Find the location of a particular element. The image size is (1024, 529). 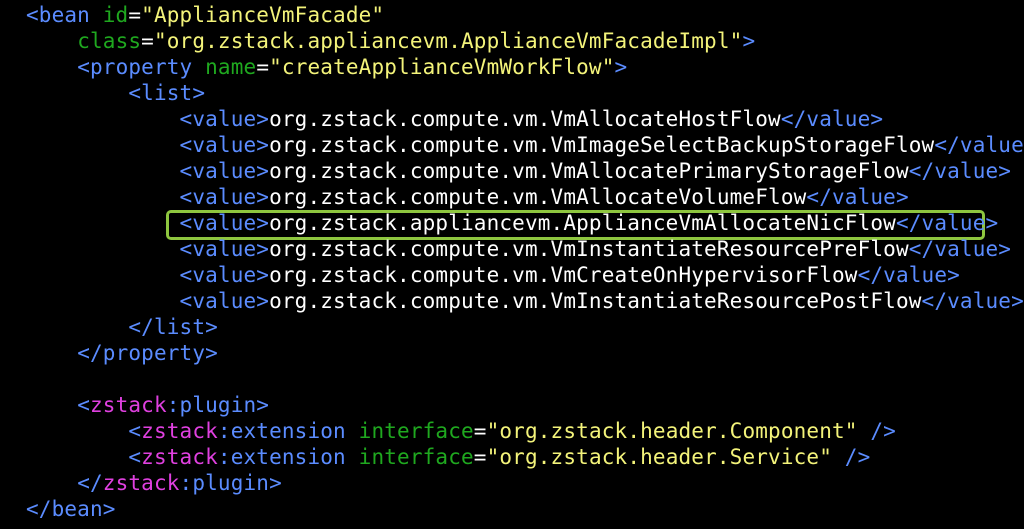

code-line: <bean id="ApplianceVmFacade" is located at coordinates (205, 15).